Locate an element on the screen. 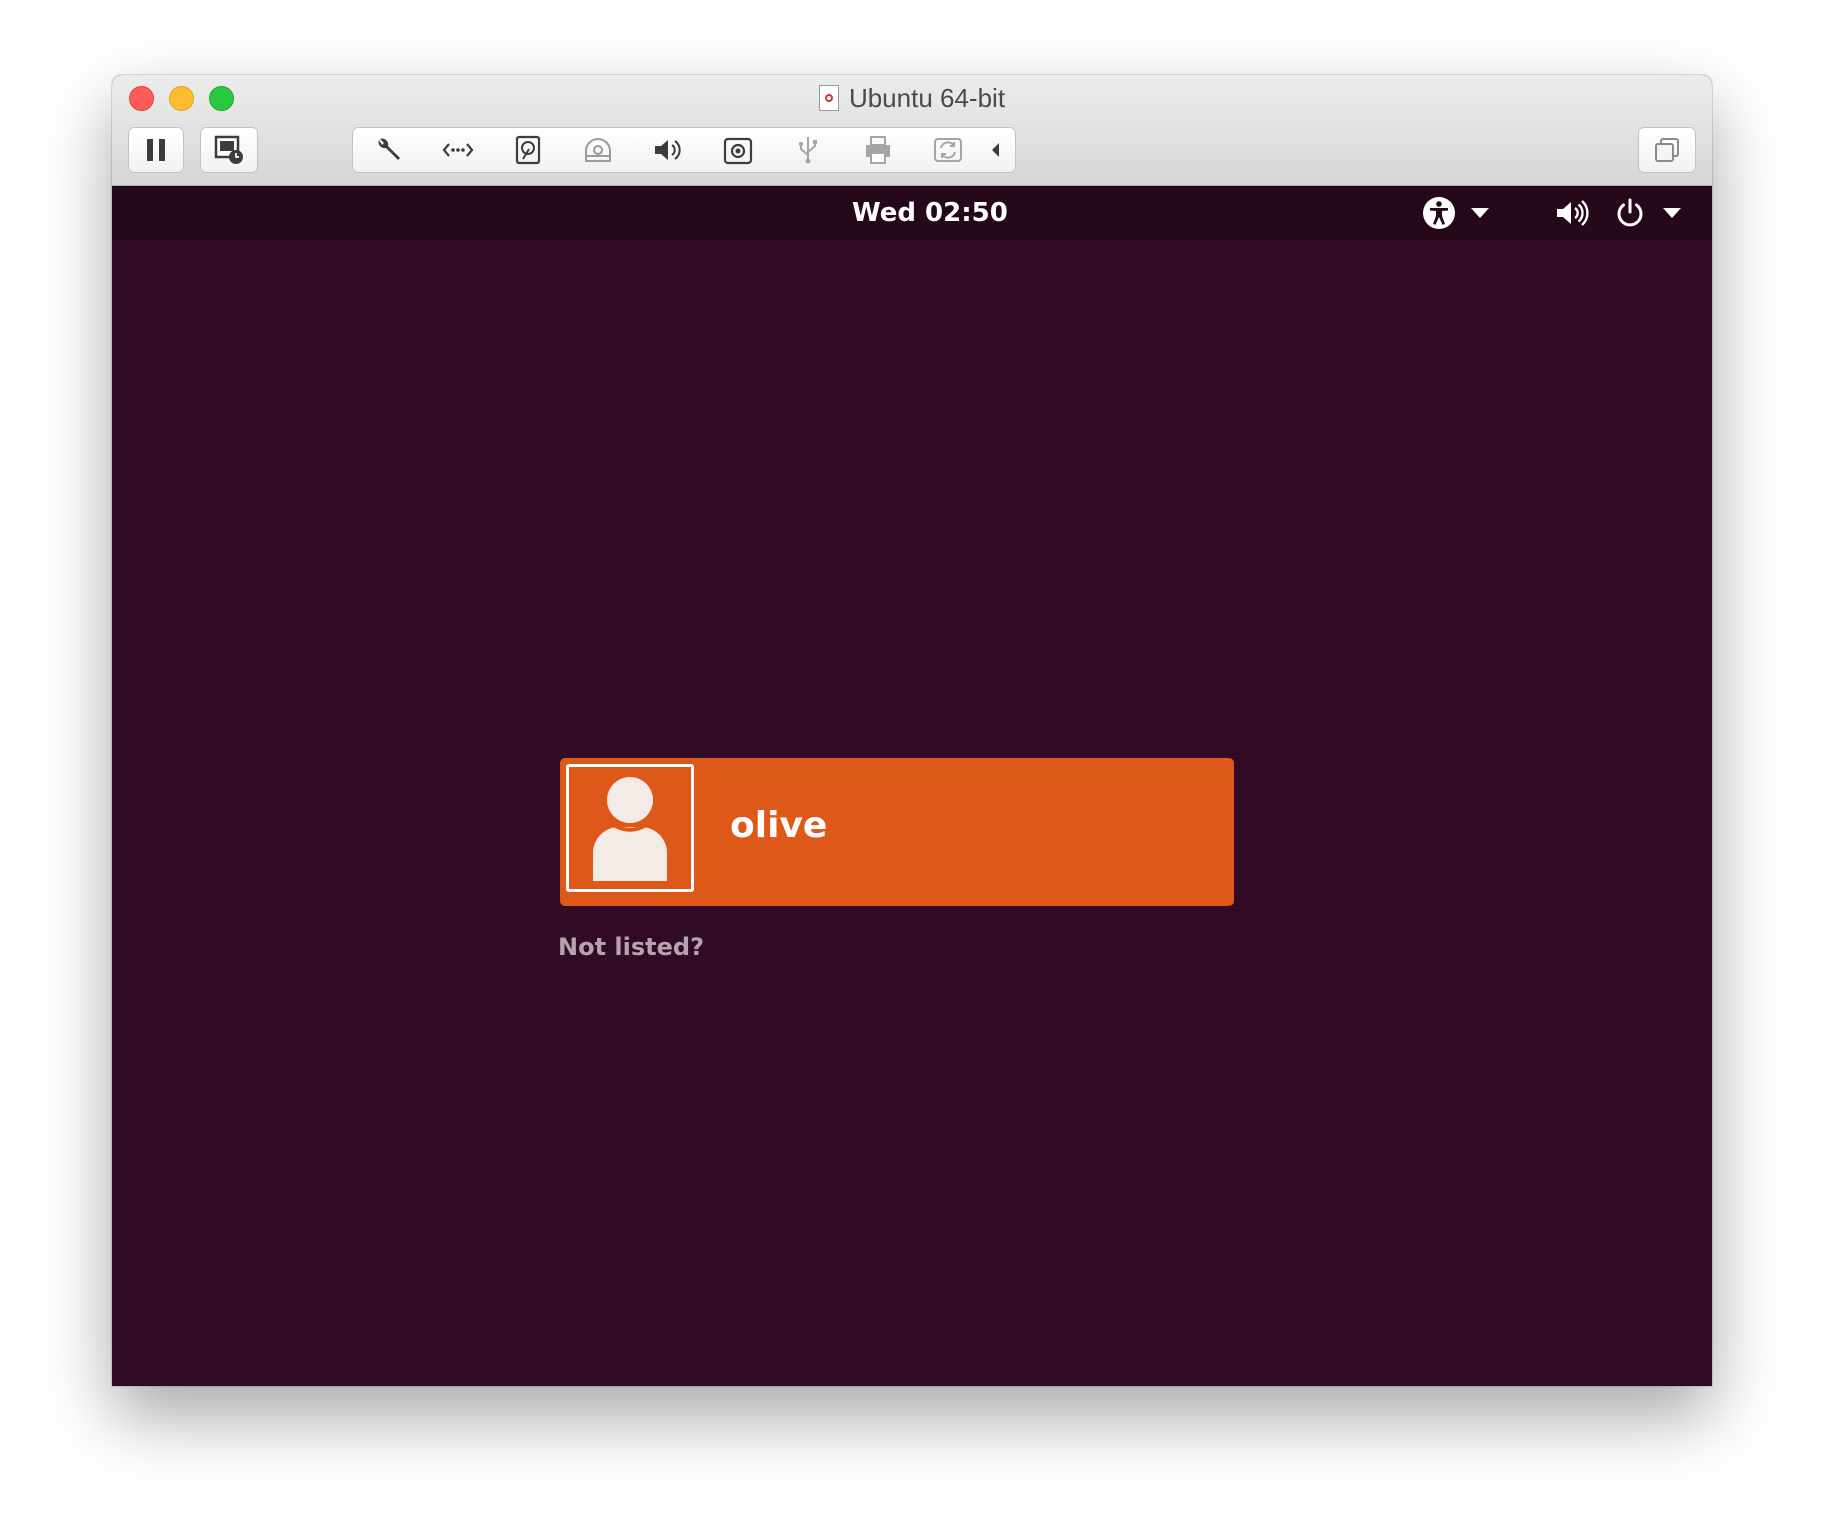 This screenshot has width=1824, height=1534. camera-icon is located at coordinates (738, 151).